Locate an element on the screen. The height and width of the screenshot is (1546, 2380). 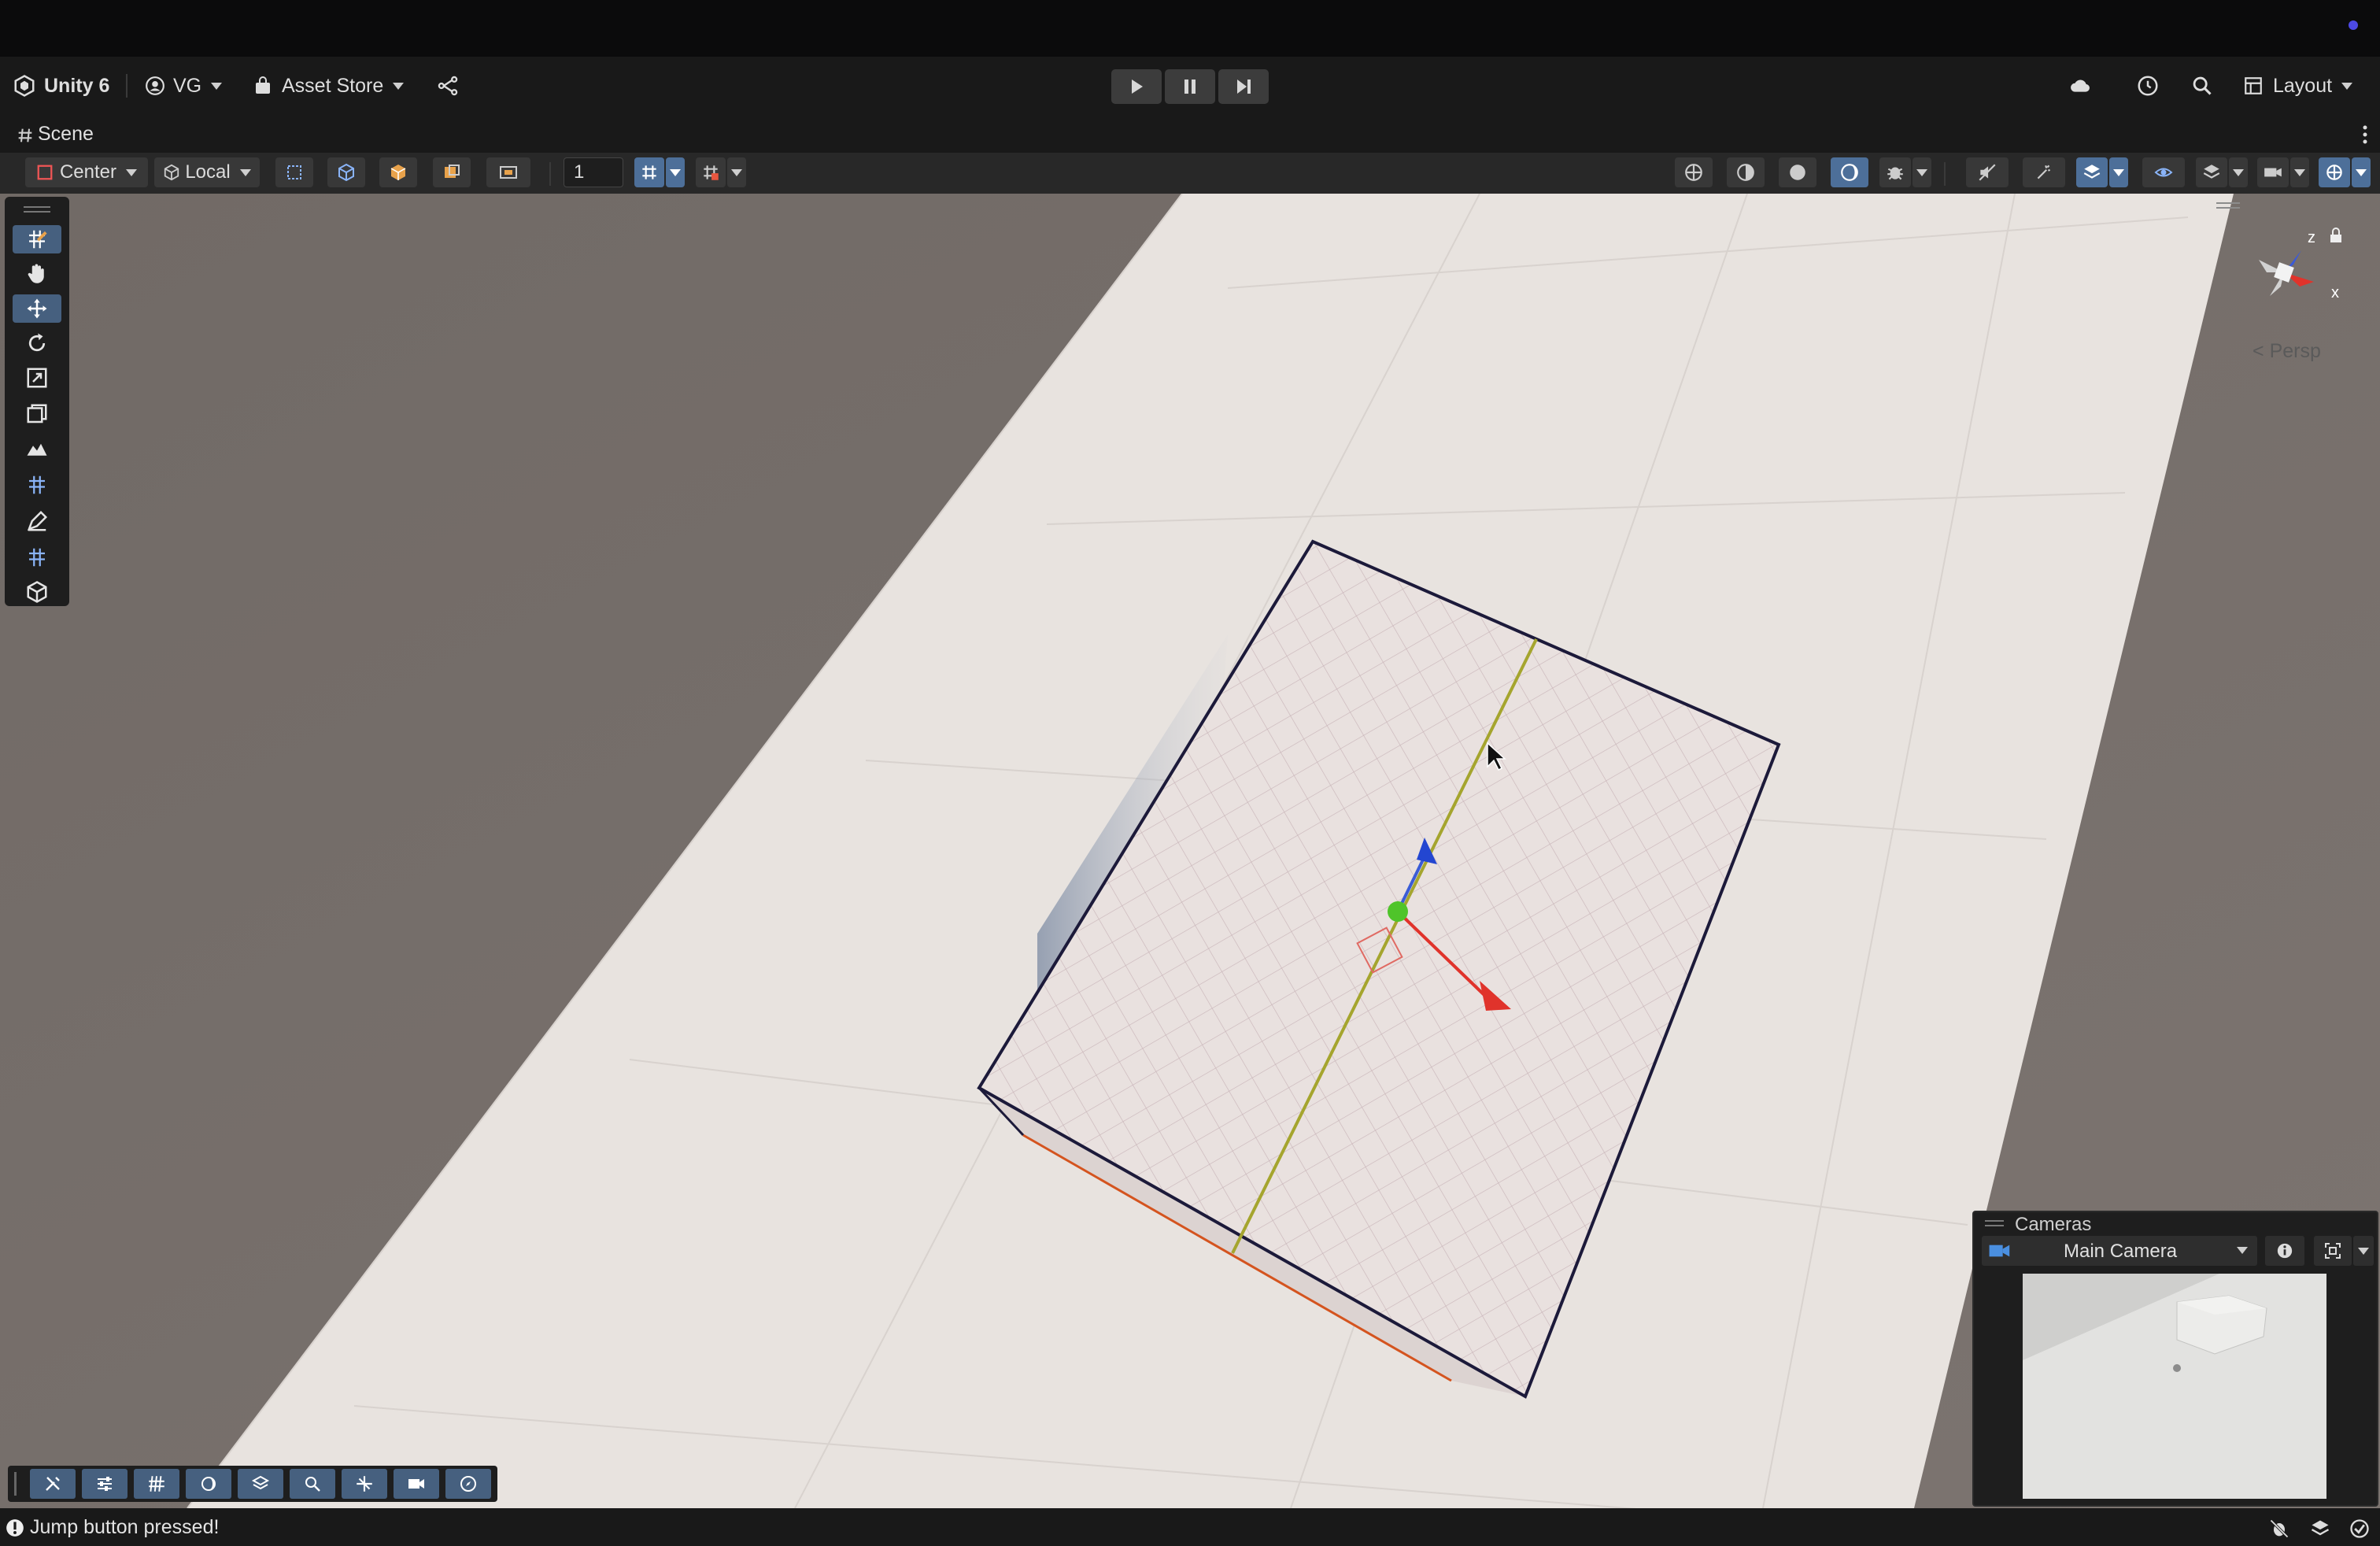
grid-paint-tool-button is located at coordinates (37, 239).